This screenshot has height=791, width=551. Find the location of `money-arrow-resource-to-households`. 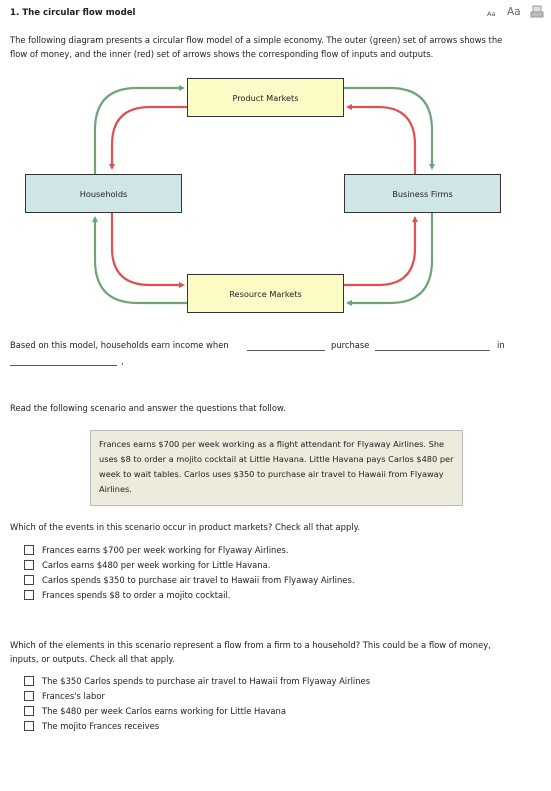

money-arrow-resource-to-households is located at coordinates (139, 260).